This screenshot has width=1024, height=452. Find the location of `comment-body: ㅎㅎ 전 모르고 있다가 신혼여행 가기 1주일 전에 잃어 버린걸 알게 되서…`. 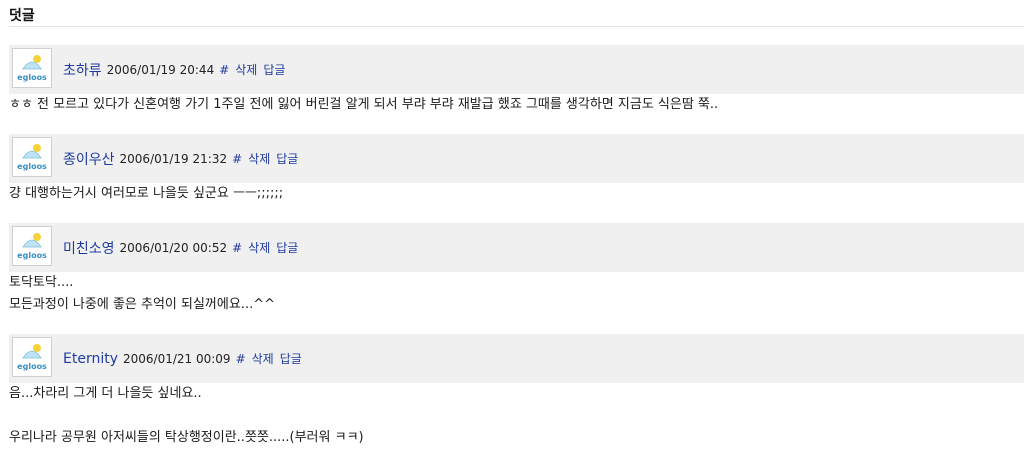

comment-body: ㅎㅎ 전 모르고 있다가 신혼여행 가기 1주일 전에 잃어 버린걸 알게 되서… is located at coordinates (509, 105).